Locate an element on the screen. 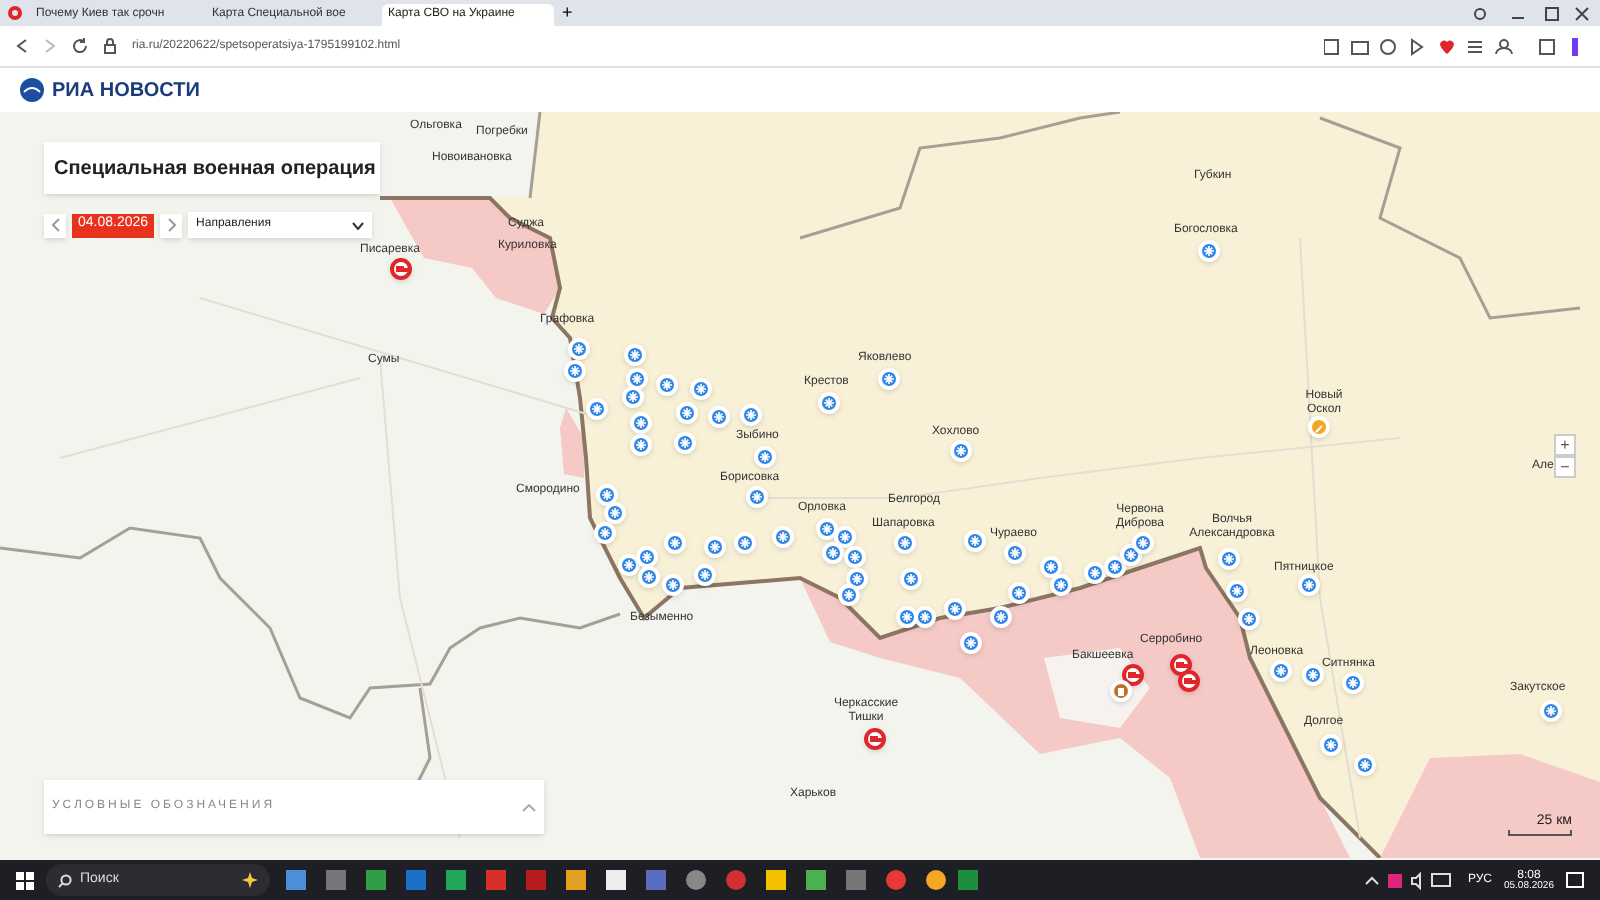  lock-icon is located at coordinates (110, 46).